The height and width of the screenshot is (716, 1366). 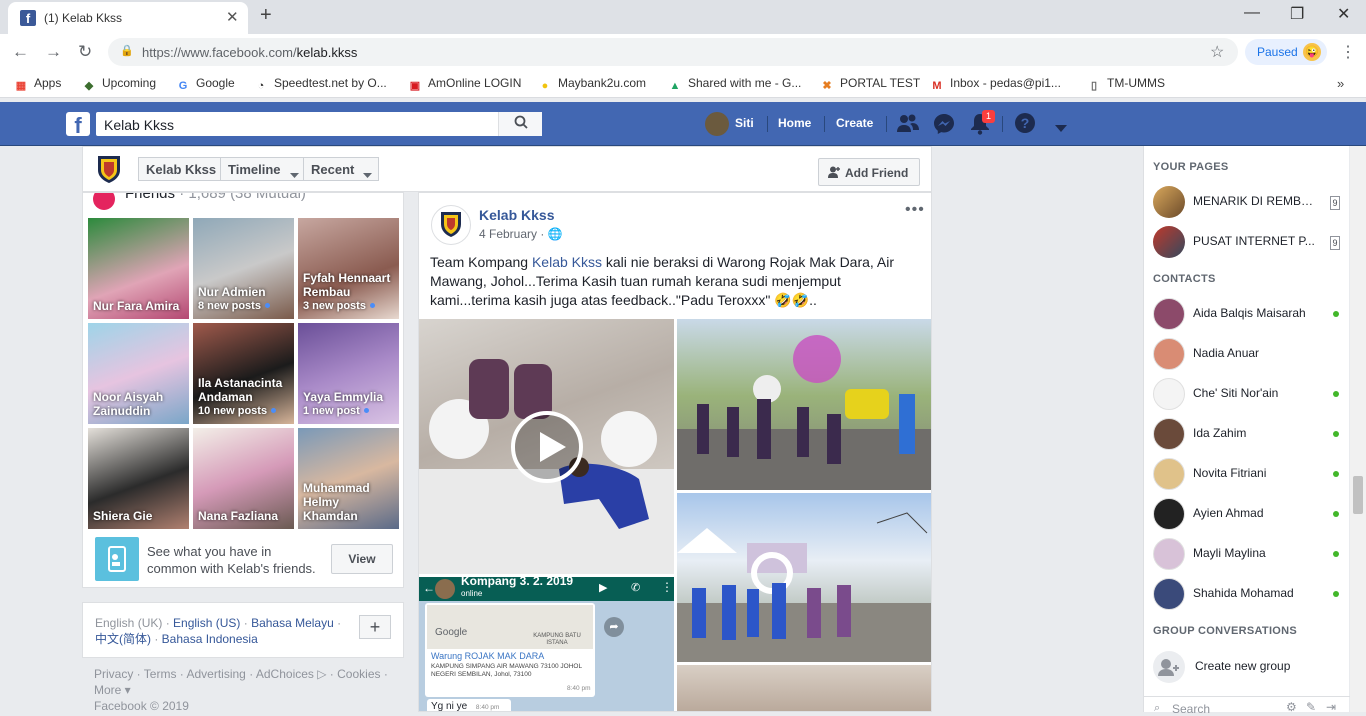 What do you see at coordinates (567, 262) in the screenshot?
I see `post-mention-link: Kelab Kkss` at bounding box center [567, 262].